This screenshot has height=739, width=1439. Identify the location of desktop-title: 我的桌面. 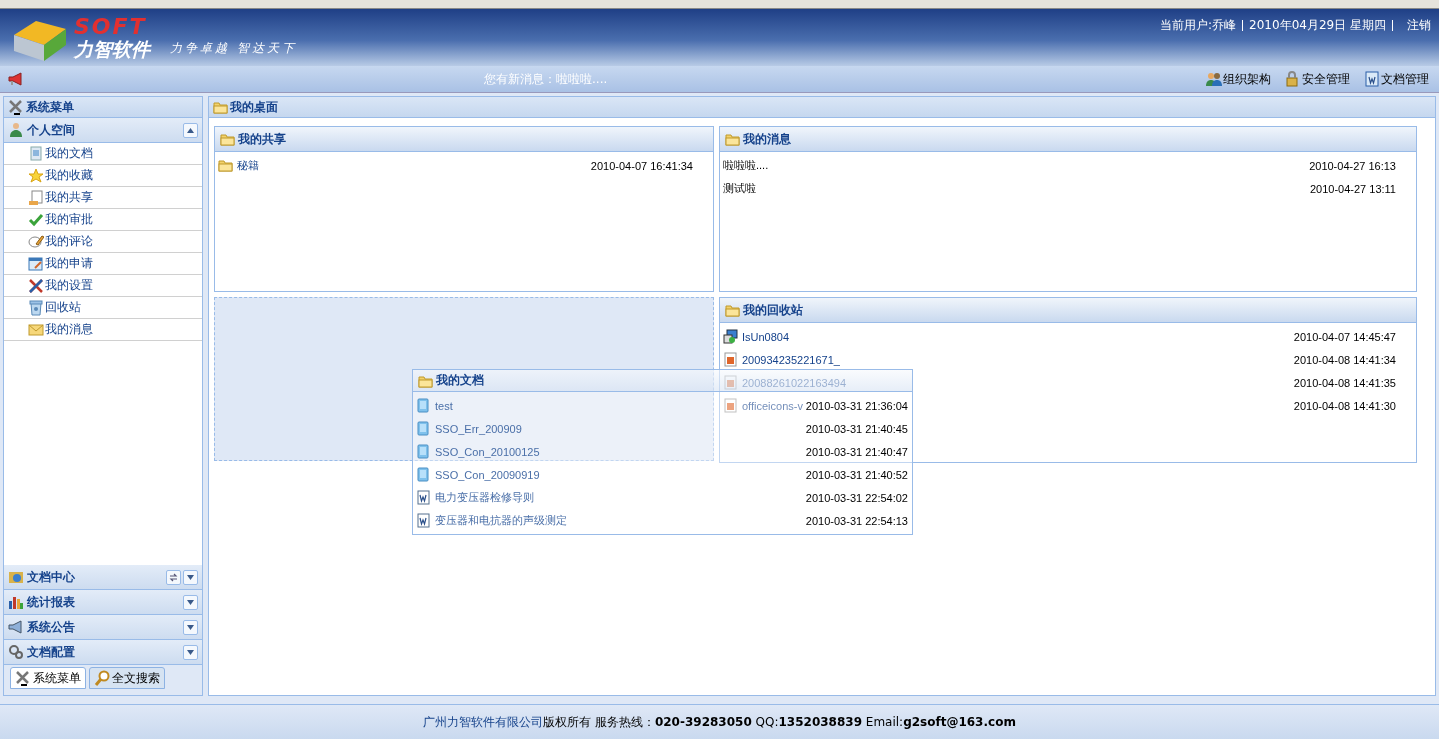
(254, 107).